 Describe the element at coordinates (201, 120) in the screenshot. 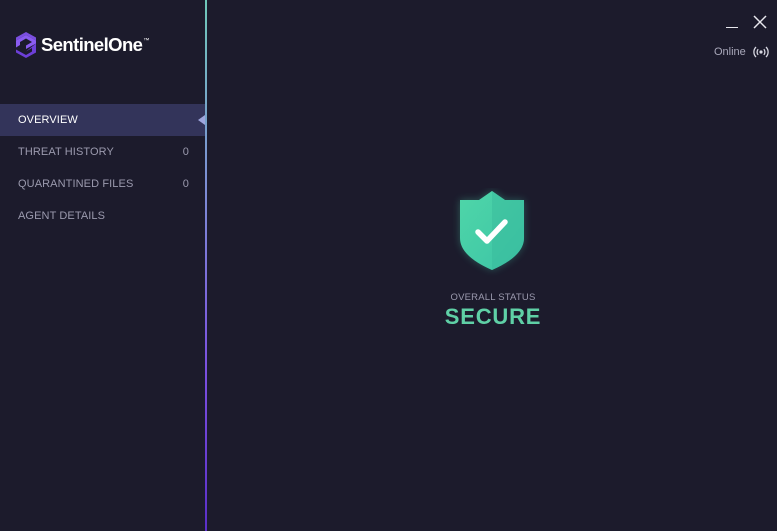

I see `active-indicator-icon` at that location.